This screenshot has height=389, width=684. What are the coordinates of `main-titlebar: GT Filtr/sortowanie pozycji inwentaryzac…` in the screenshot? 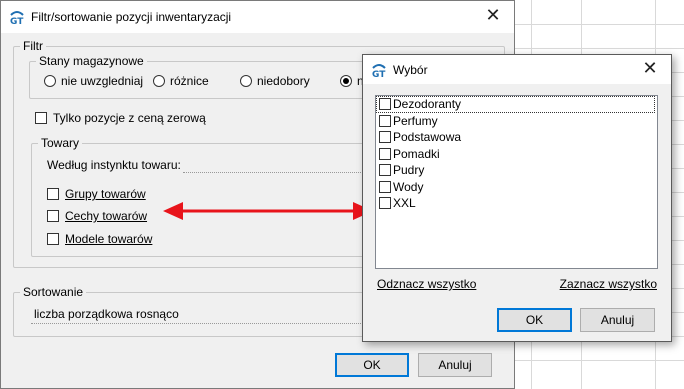 It's located at (257, 17).